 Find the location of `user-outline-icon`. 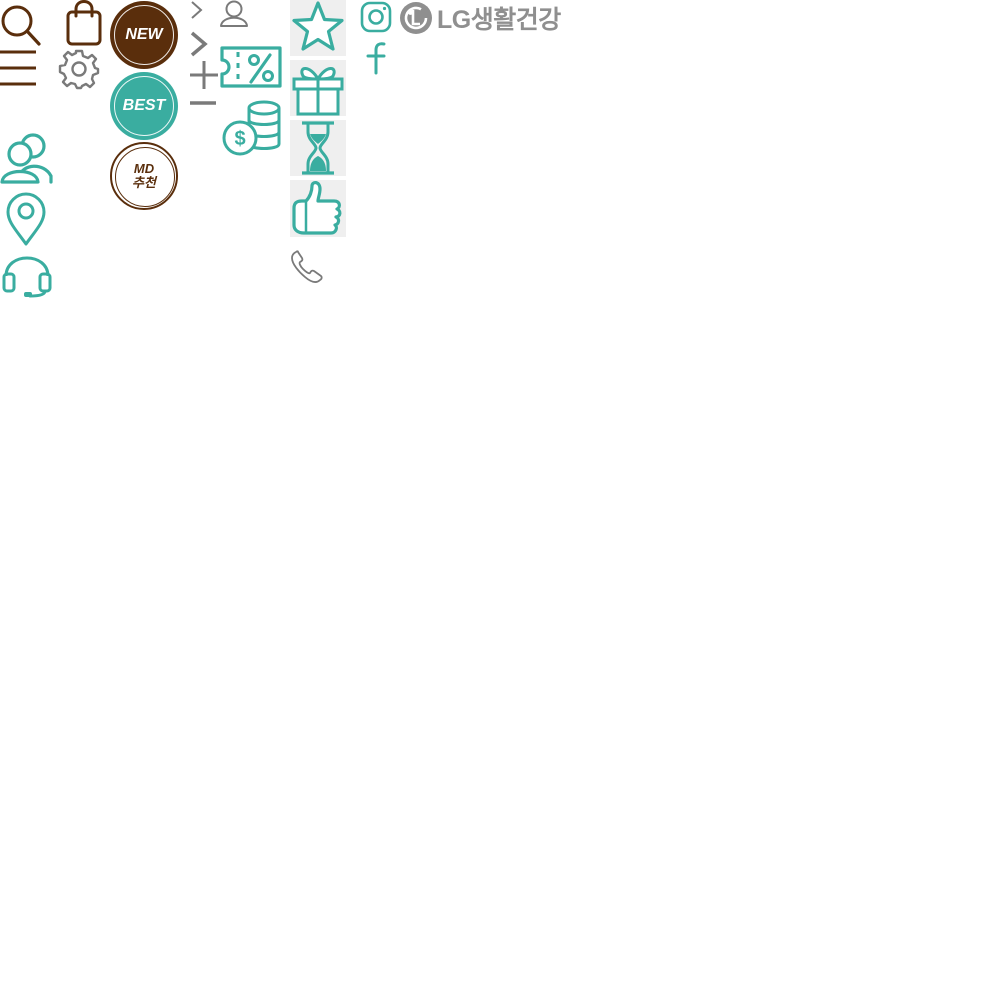

user-outline-icon is located at coordinates (234, 14).